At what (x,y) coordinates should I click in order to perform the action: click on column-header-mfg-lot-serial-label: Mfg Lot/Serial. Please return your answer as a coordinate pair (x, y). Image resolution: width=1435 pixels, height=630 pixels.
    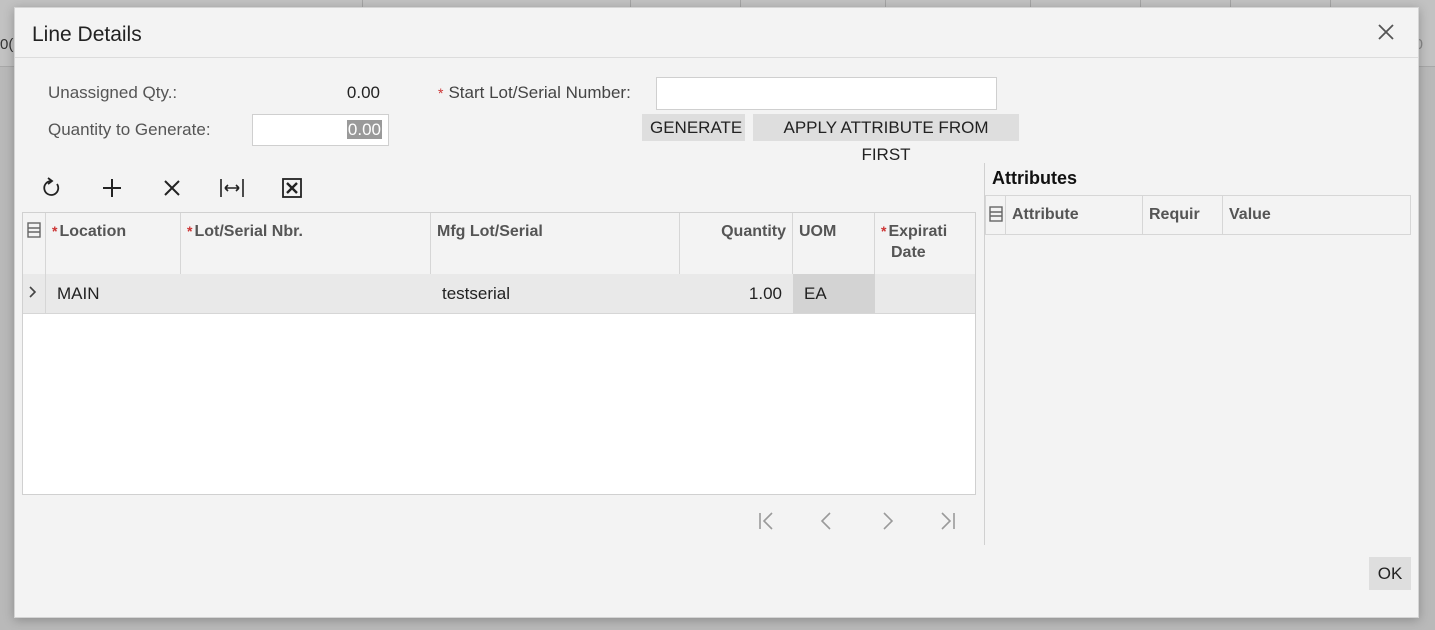
    Looking at the image, I should click on (490, 231).